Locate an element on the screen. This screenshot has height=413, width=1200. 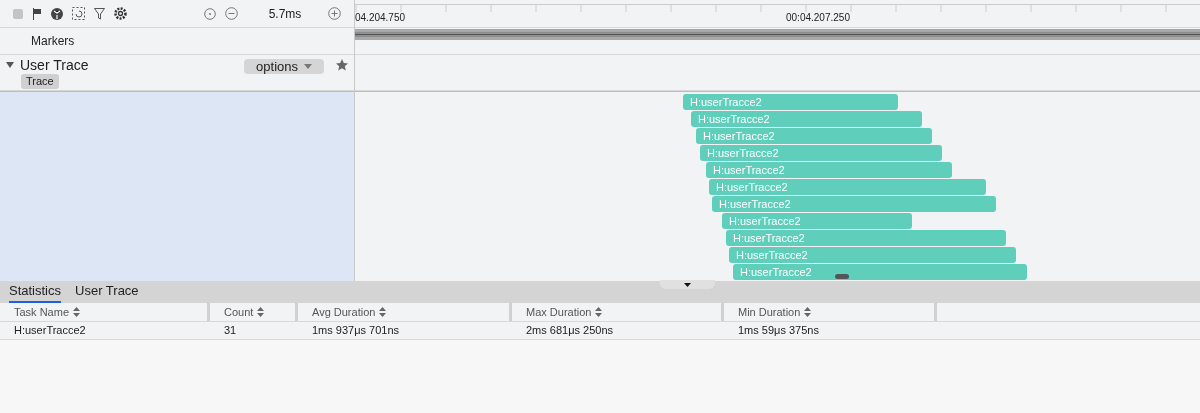
settings-icon is located at coordinates (120, 13).